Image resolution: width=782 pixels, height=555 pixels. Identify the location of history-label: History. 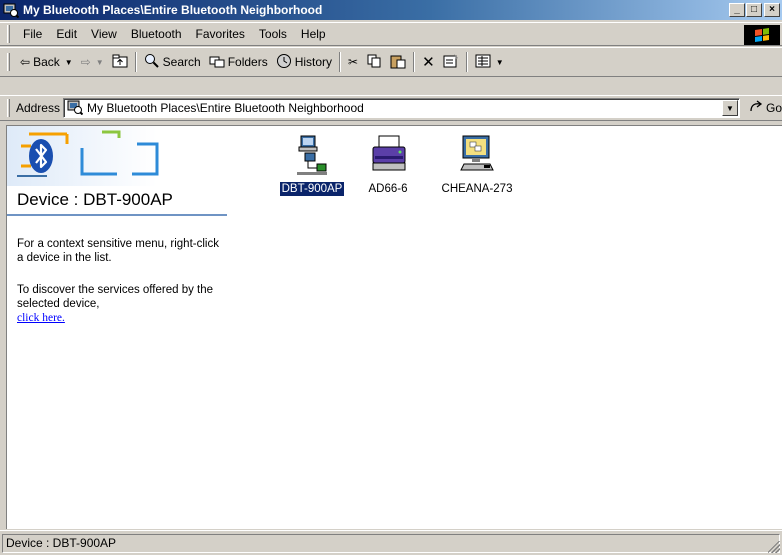
(313, 62).